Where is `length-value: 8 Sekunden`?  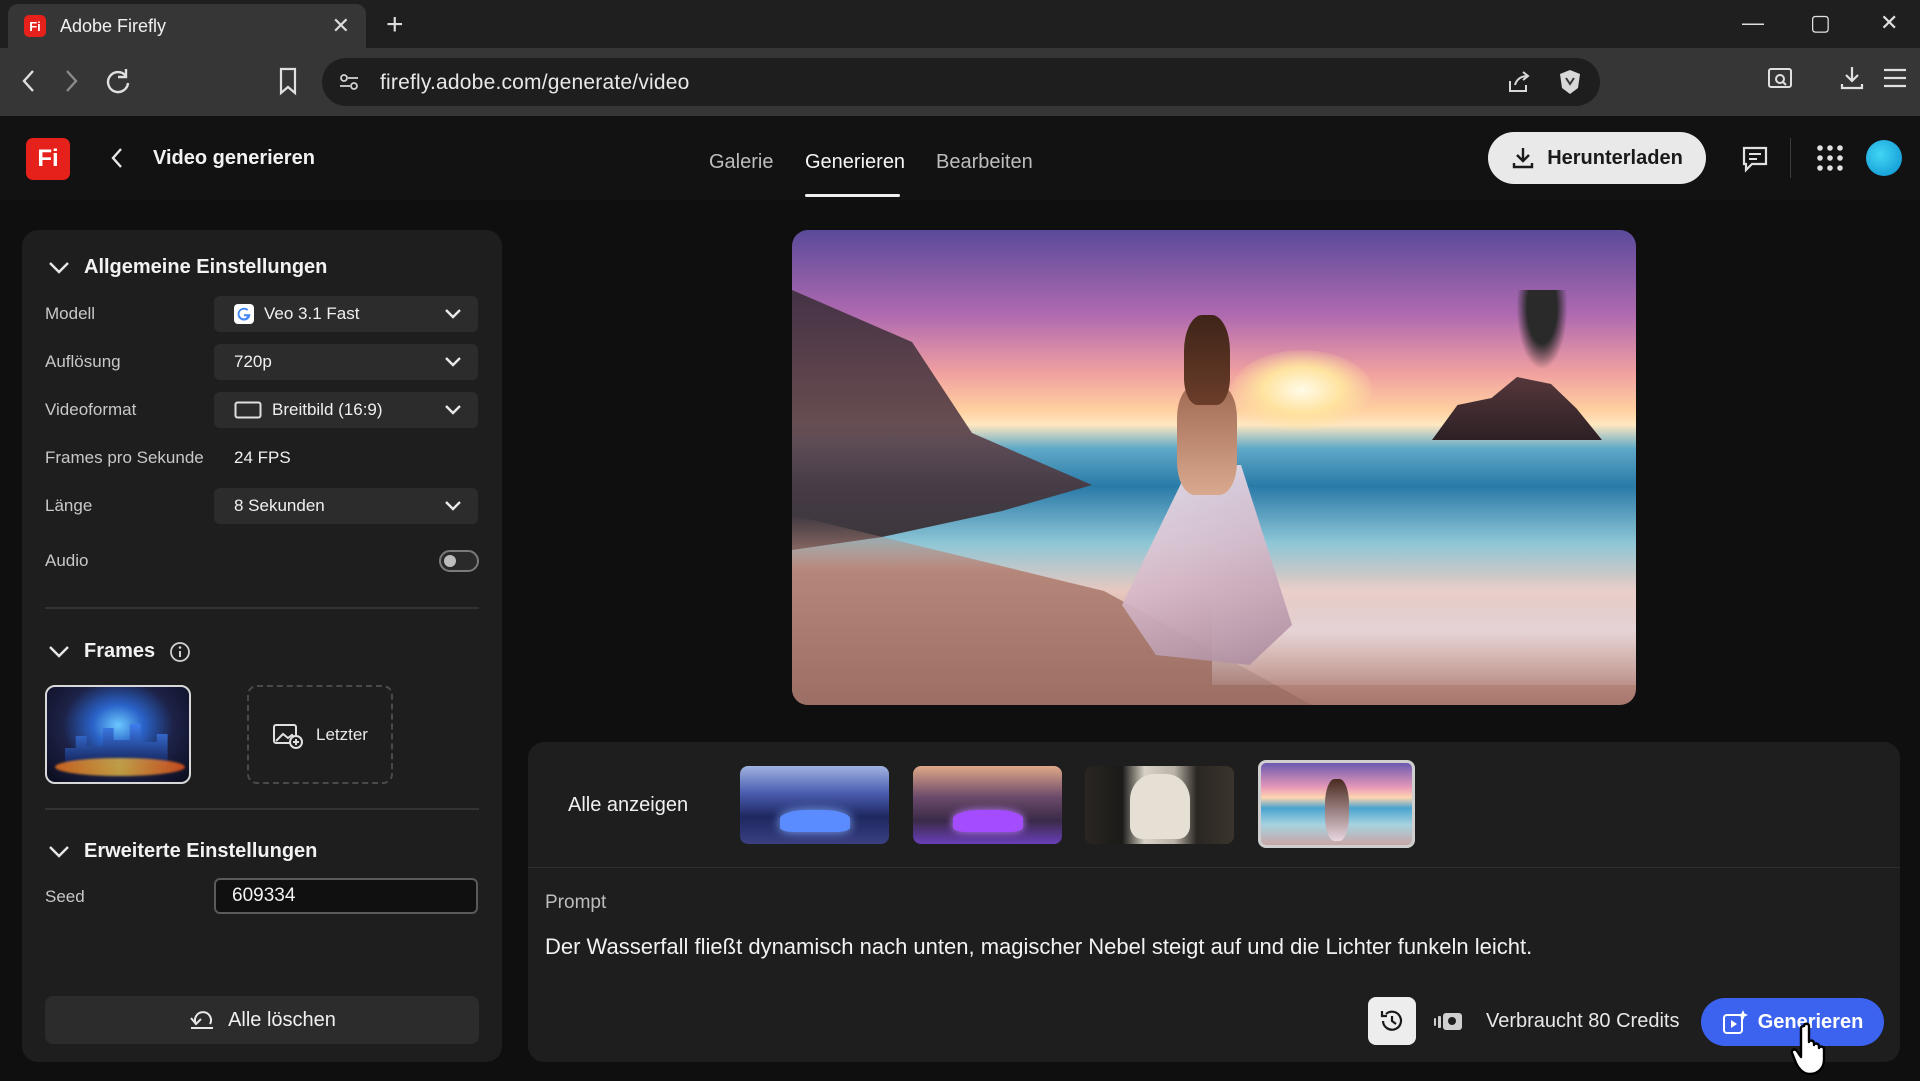
length-value: 8 Sekunden is located at coordinates (279, 505).